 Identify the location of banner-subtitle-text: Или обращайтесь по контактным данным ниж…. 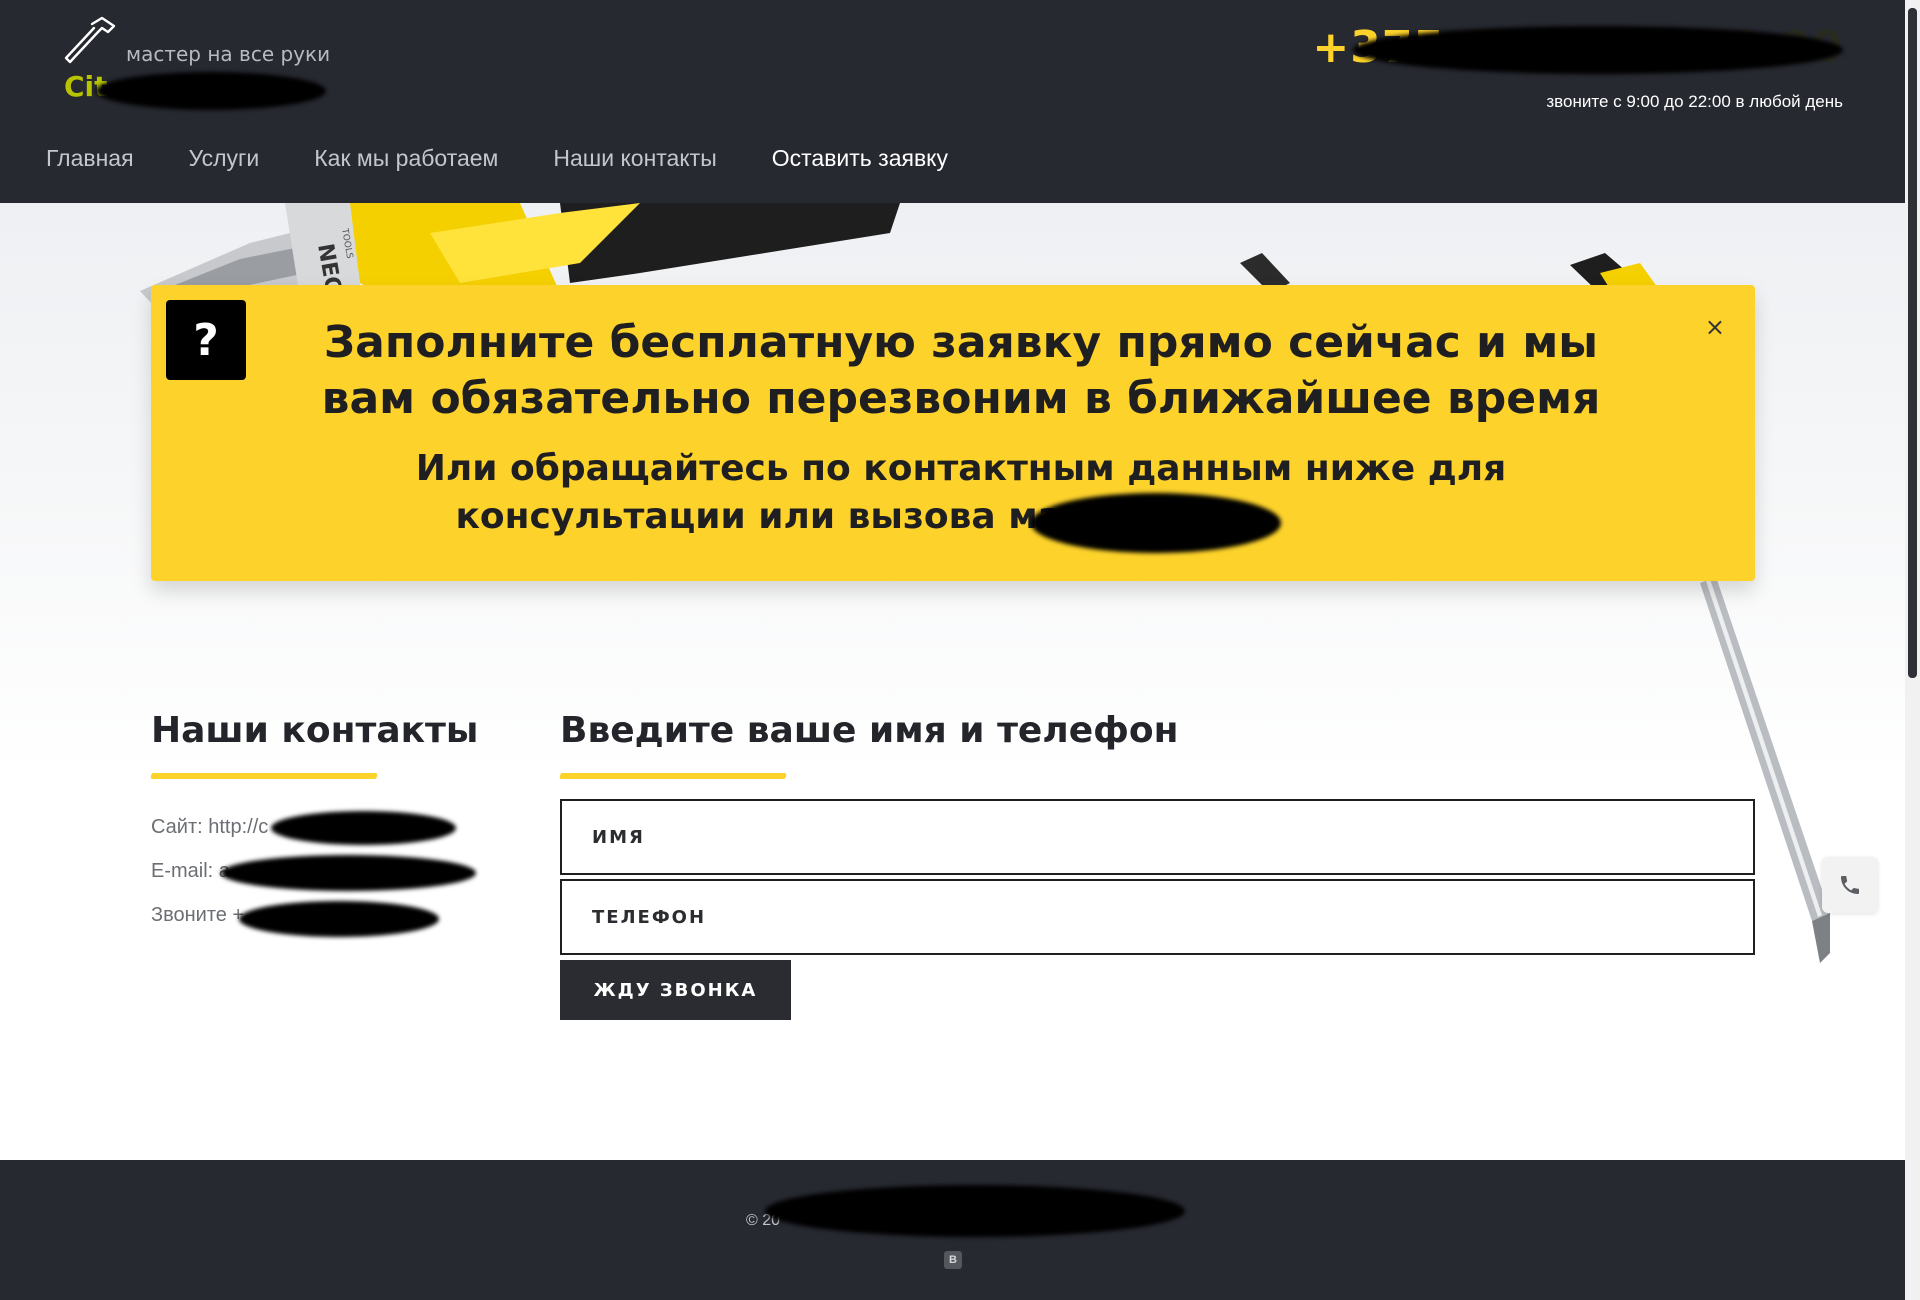
(961, 492).